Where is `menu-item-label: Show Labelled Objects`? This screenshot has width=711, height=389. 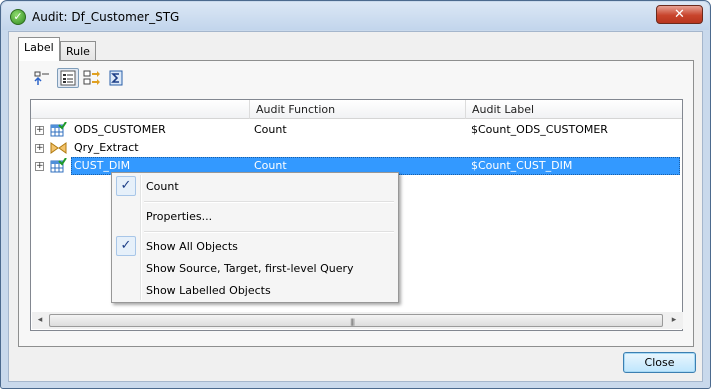
menu-item-label: Show Labelled Objects is located at coordinates (208, 290).